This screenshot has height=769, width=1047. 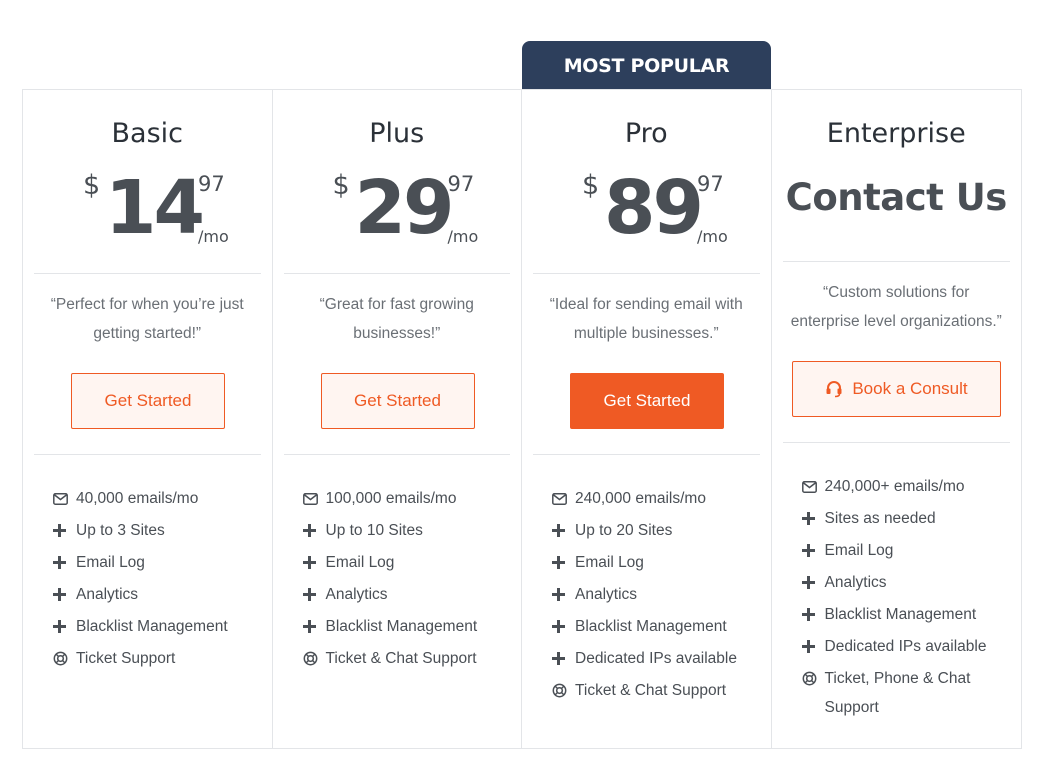 I want to click on feature-text: Ticket, Phone & Chat Support, so click(x=897, y=693).